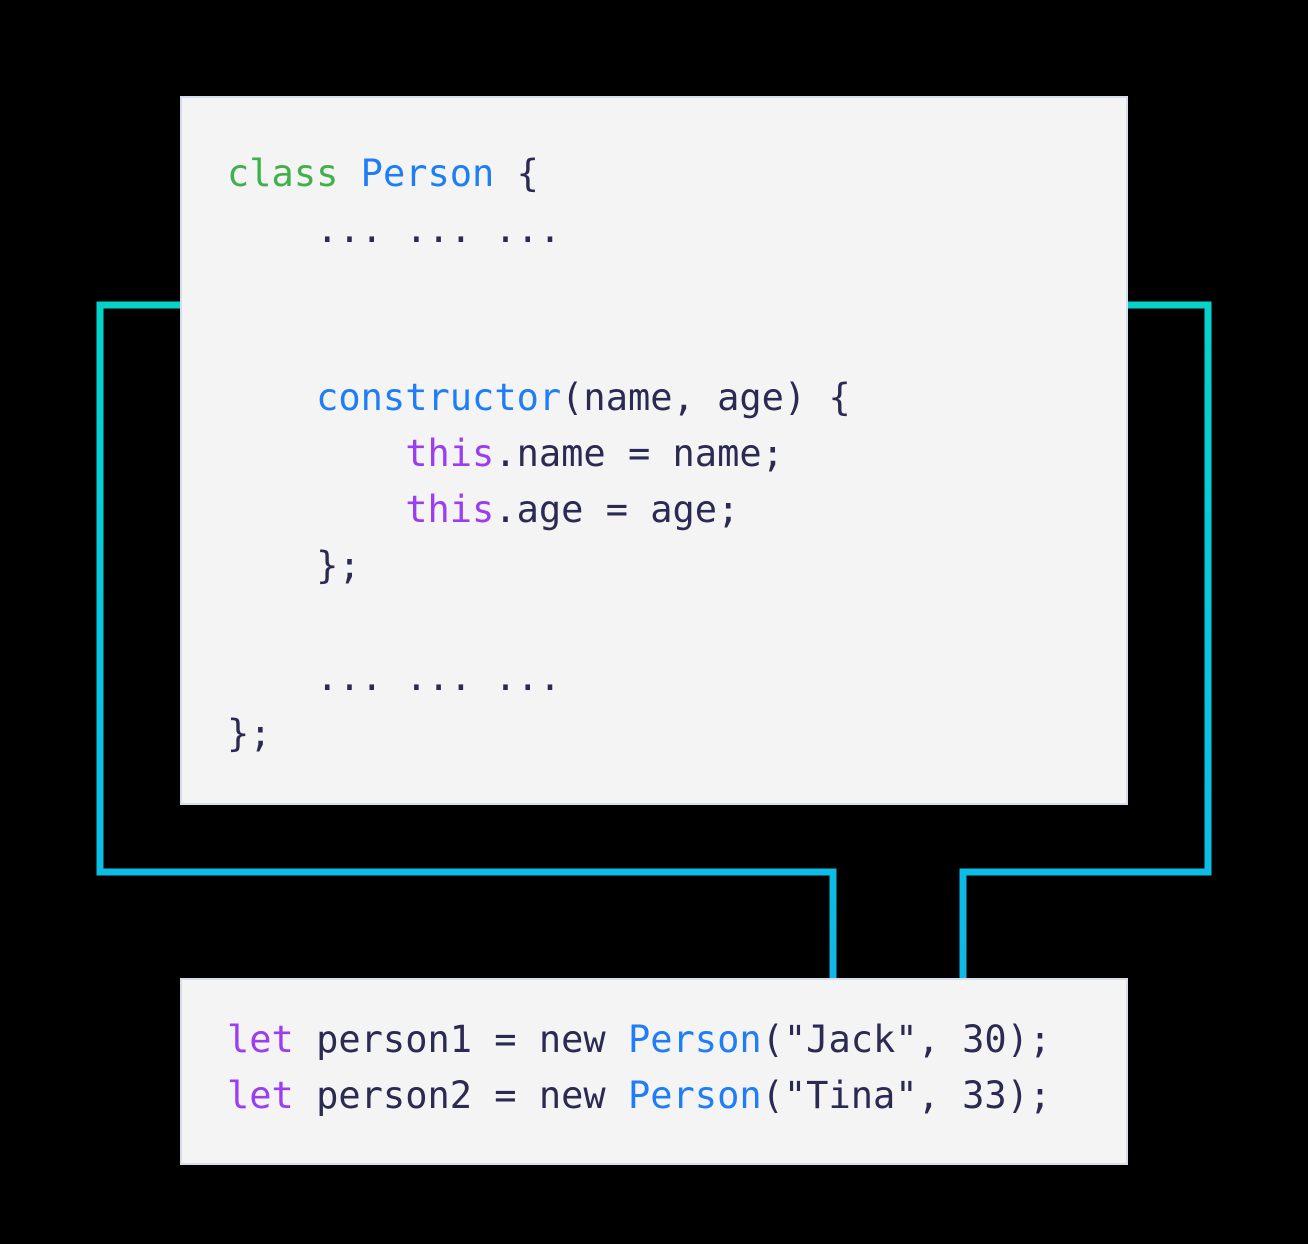  What do you see at coordinates (706, 397) in the screenshot?
I see `code-token-plain: (name, age) {` at bounding box center [706, 397].